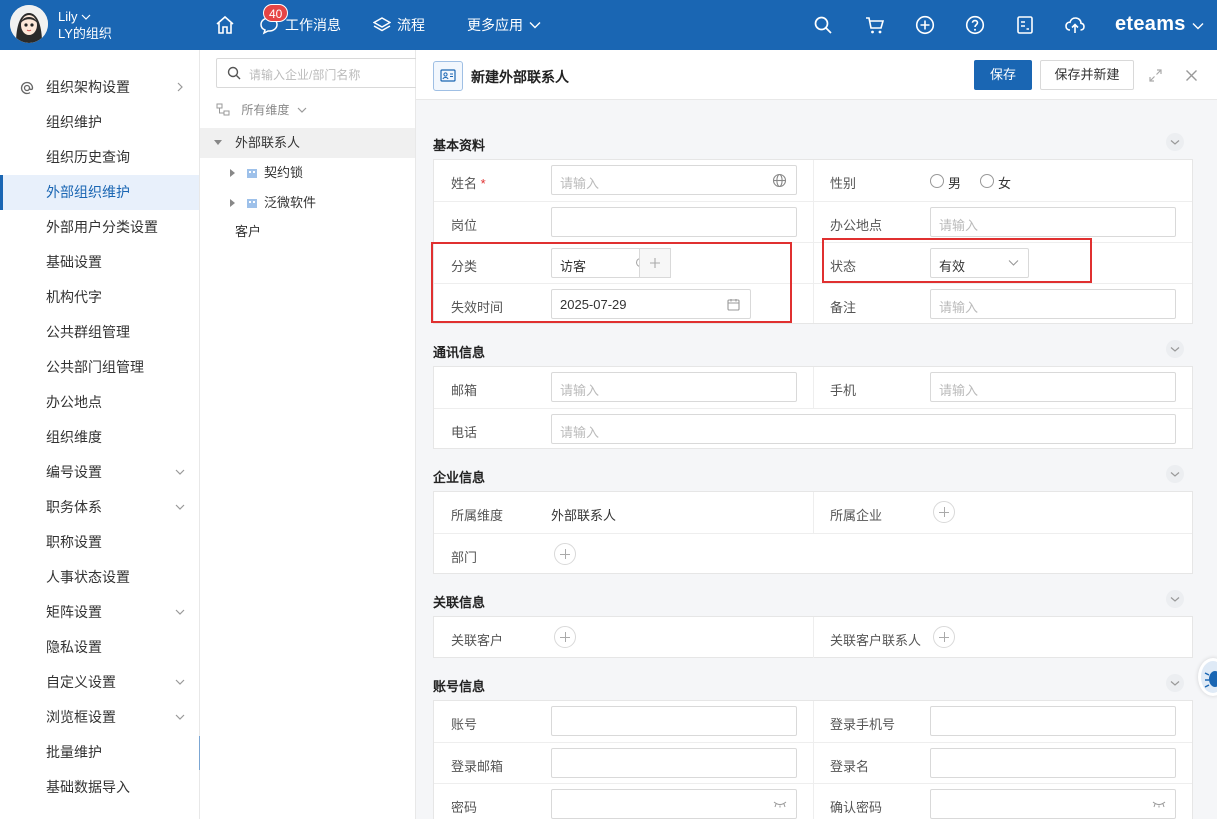 The height and width of the screenshot is (819, 1217). Describe the element at coordinates (1053, 721) in the screenshot. I see `login-mobile-input` at that location.